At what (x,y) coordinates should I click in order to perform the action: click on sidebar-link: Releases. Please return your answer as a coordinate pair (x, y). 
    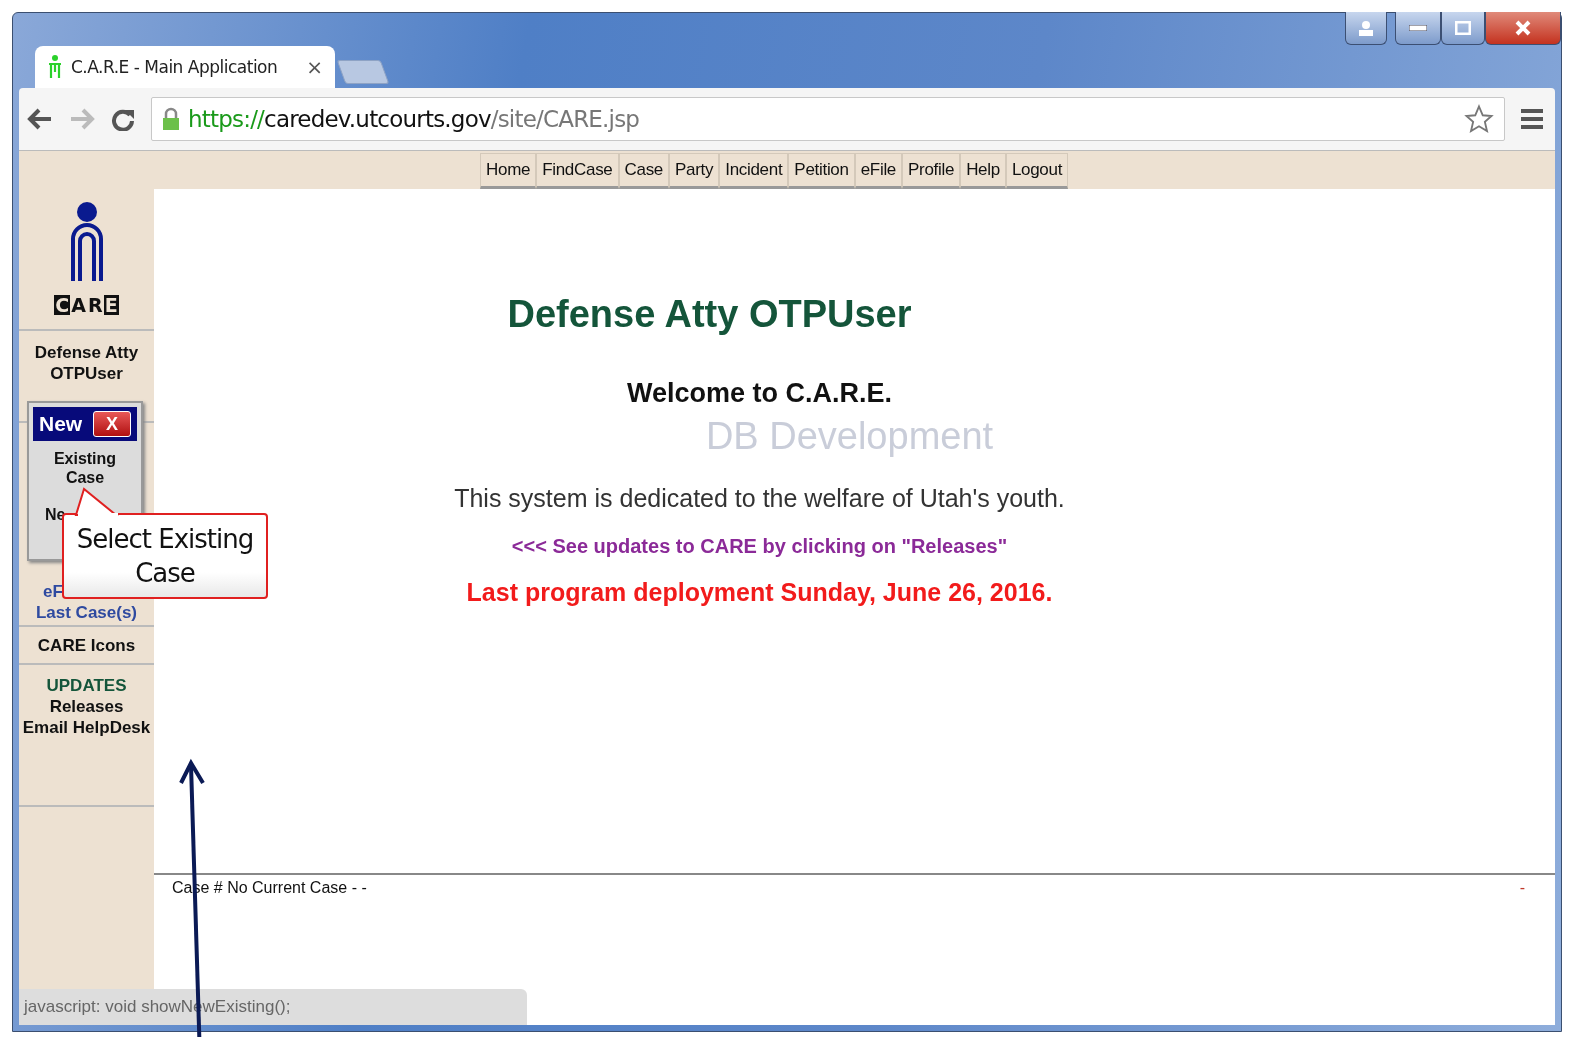
    Looking at the image, I should click on (86, 706).